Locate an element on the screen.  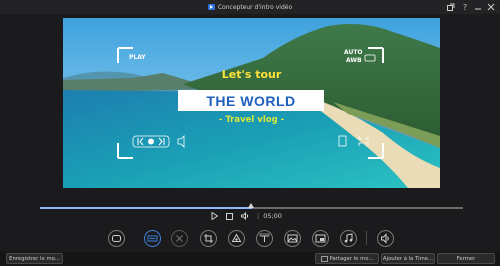
app-logo-icon is located at coordinates (211, 7).